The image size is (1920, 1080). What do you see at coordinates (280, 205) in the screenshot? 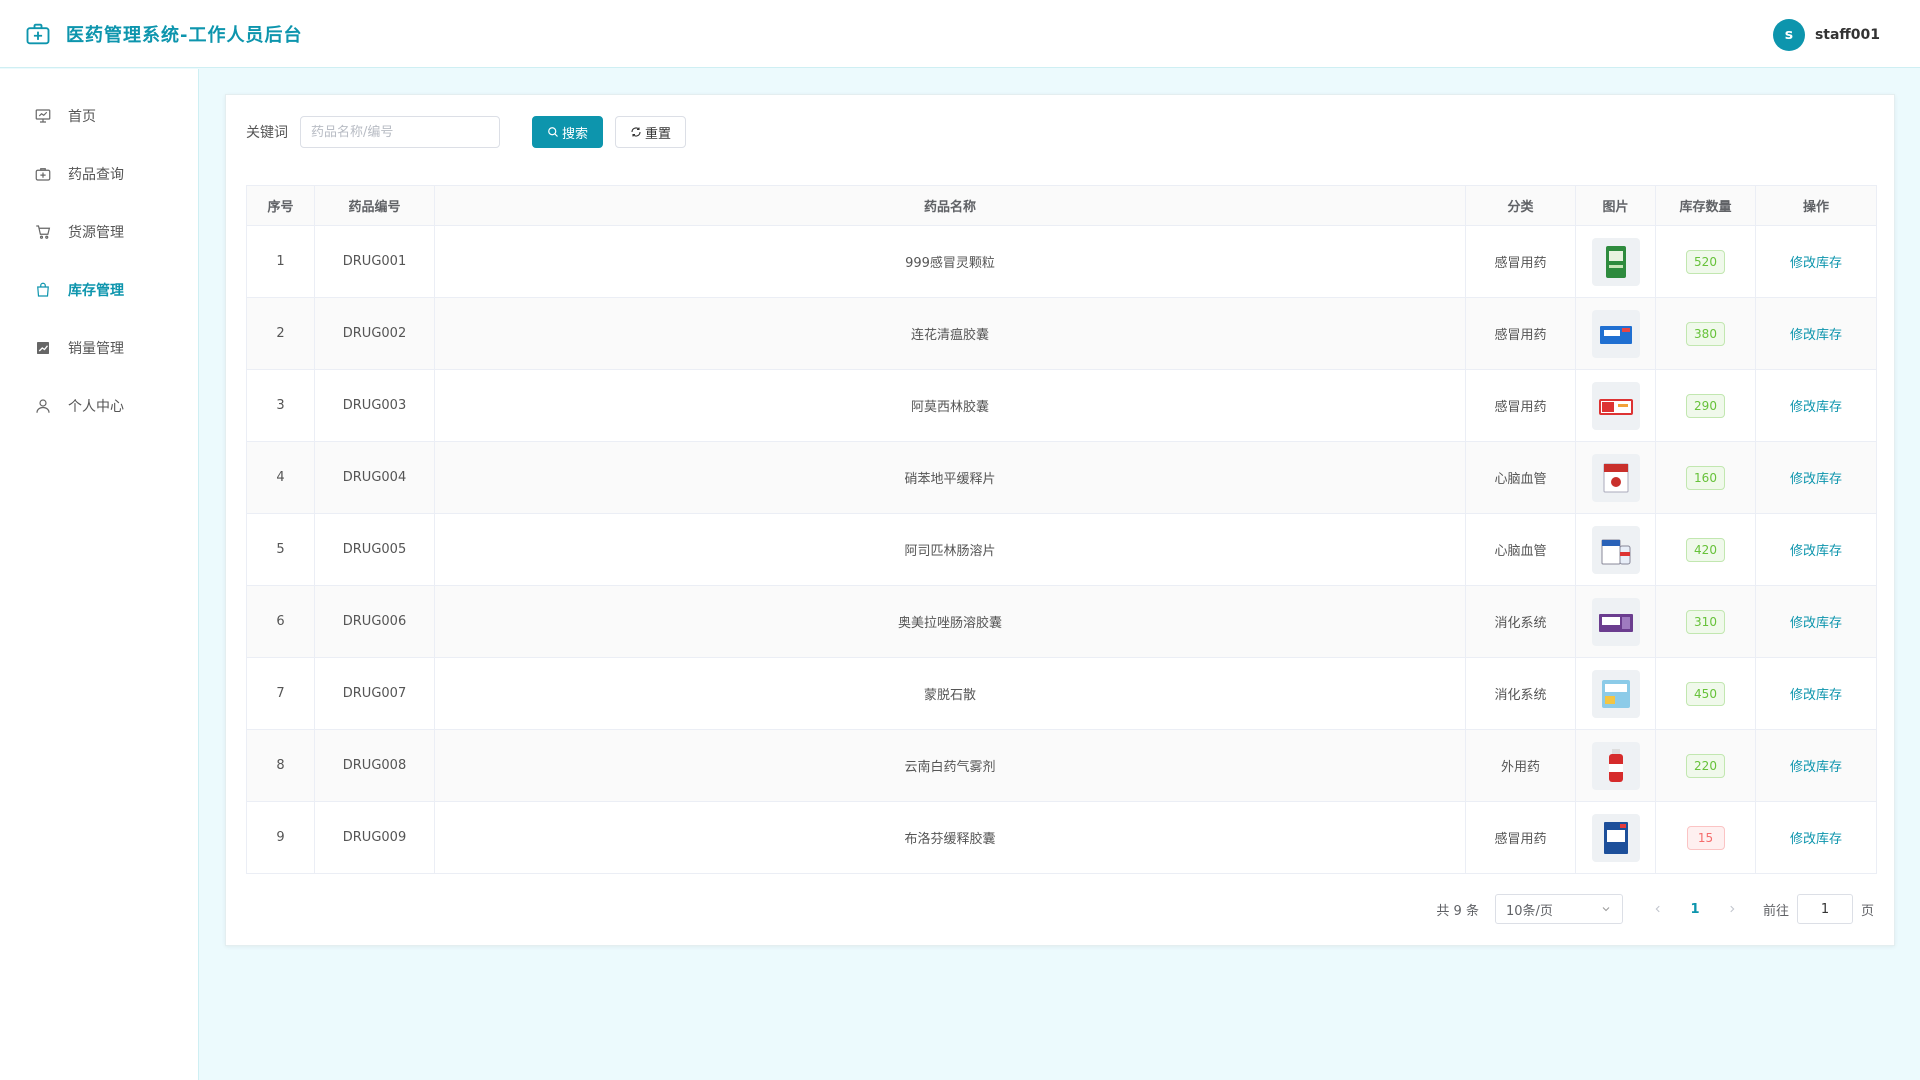
I see `column-header: 序号` at bounding box center [280, 205].